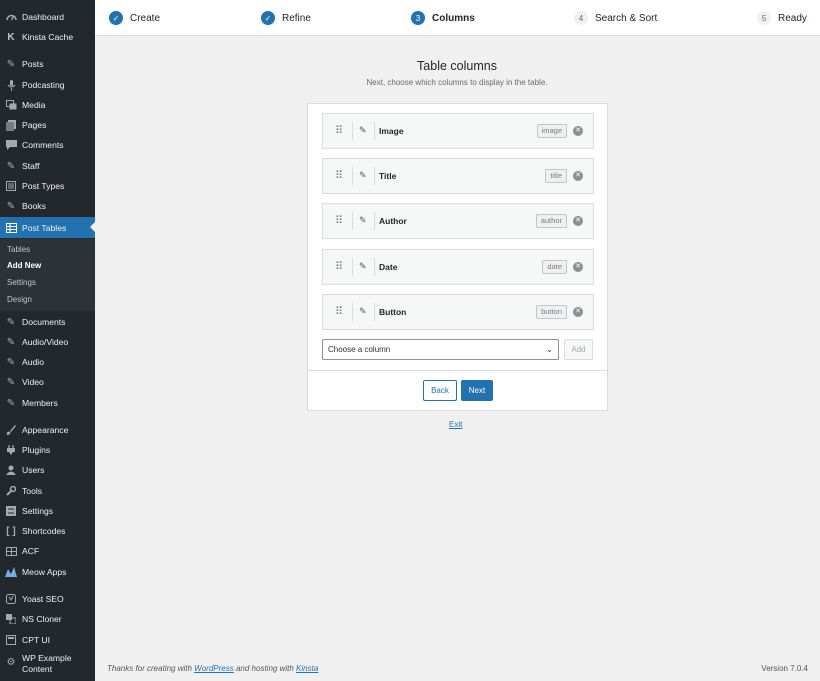  I want to click on step-create: ✓ Create, so click(134, 18).